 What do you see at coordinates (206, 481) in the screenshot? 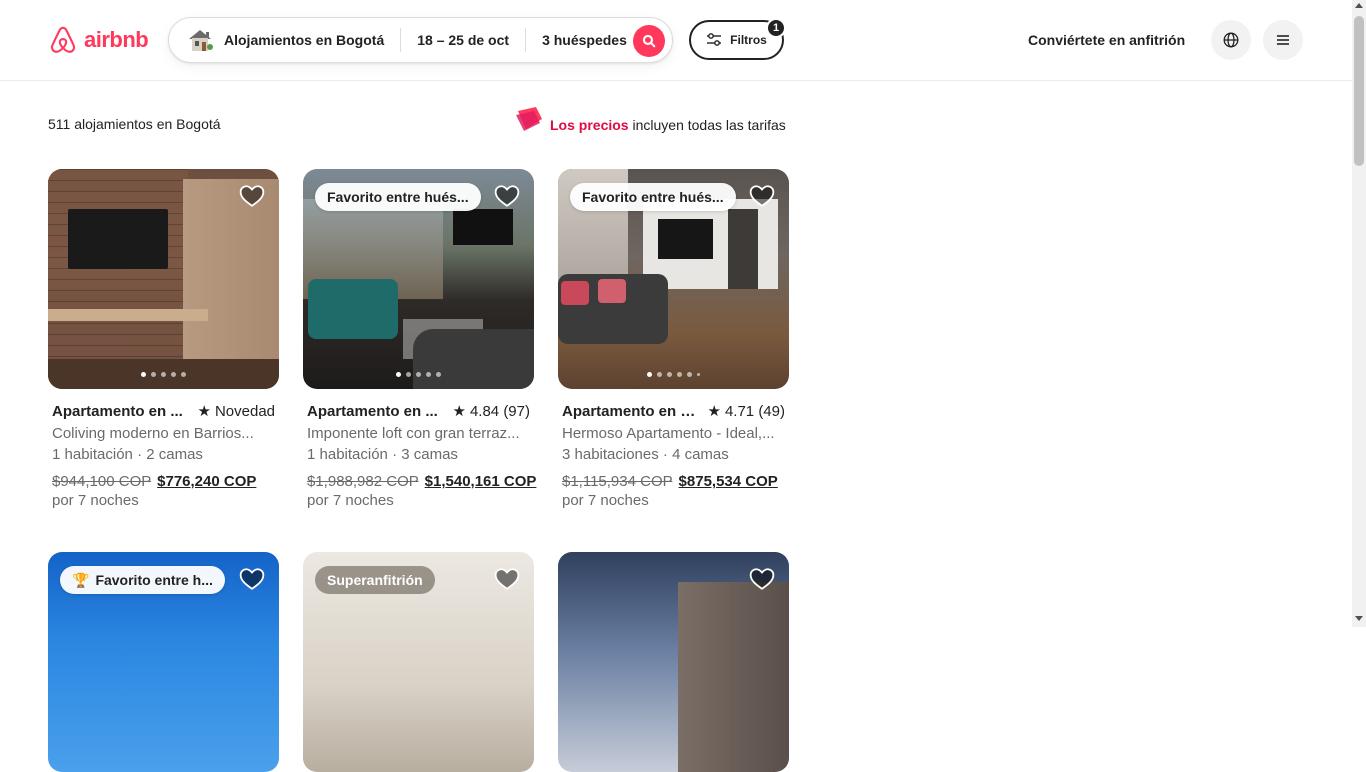
I see `discounted-price: $776,240 COP` at bounding box center [206, 481].